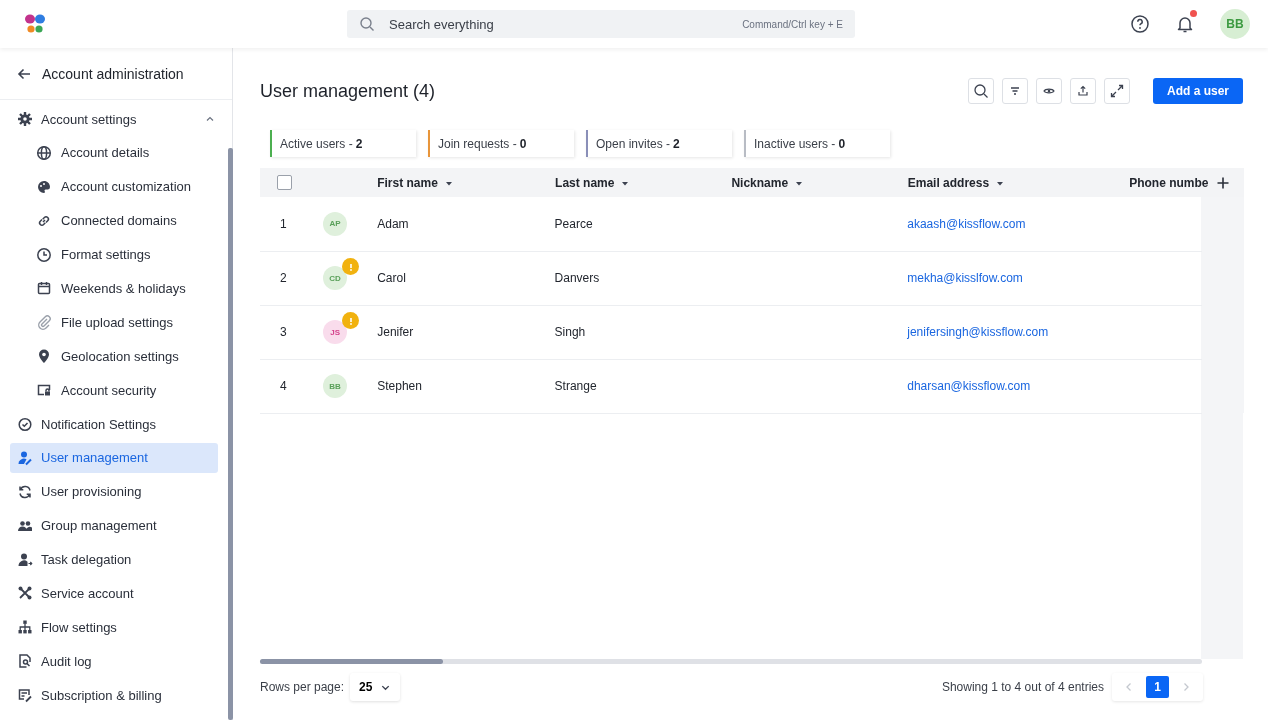  Describe the element at coordinates (399, 386) in the screenshot. I see `table-cell: Stephen` at that location.